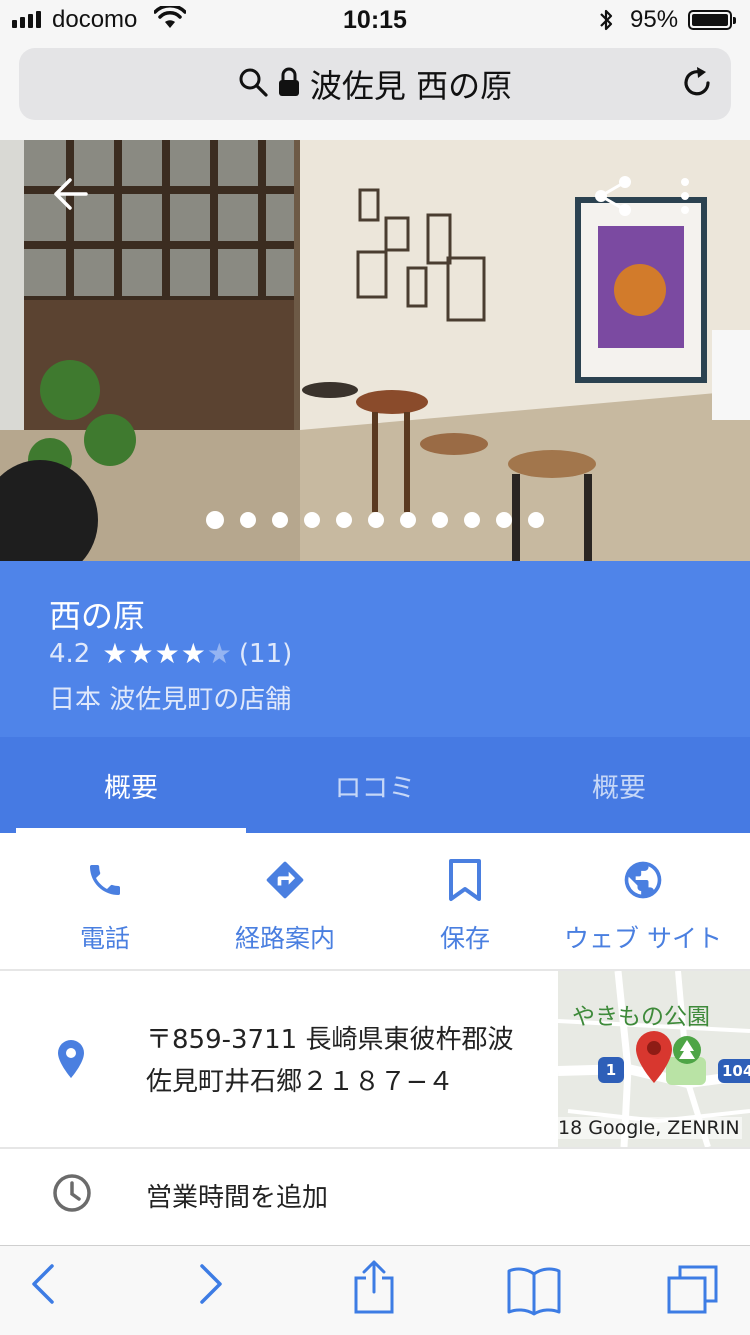 The image size is (750, 1335). Describe the element at coordinates (43, 1286) in the screenshot. I see `back-icon` at that location.